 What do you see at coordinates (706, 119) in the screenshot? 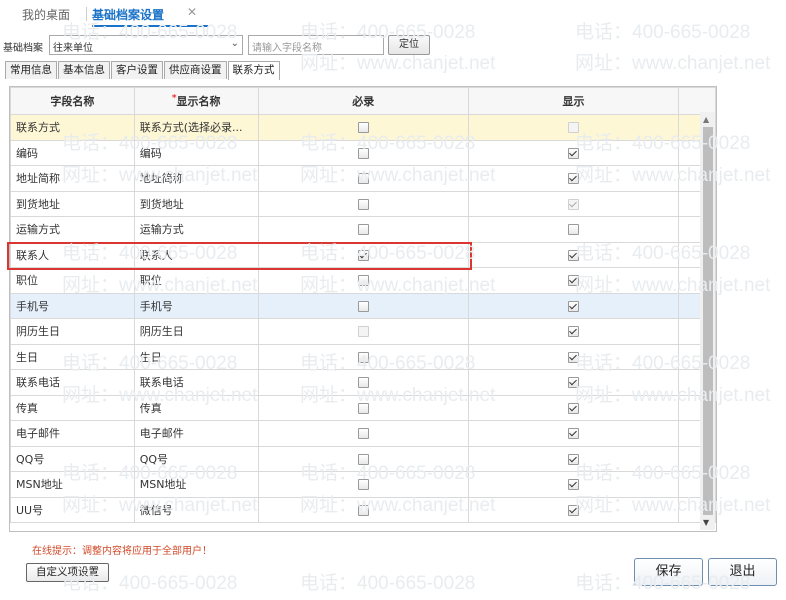
I see `scroll-up-icon: ▲` at bounding box center [706, 119].